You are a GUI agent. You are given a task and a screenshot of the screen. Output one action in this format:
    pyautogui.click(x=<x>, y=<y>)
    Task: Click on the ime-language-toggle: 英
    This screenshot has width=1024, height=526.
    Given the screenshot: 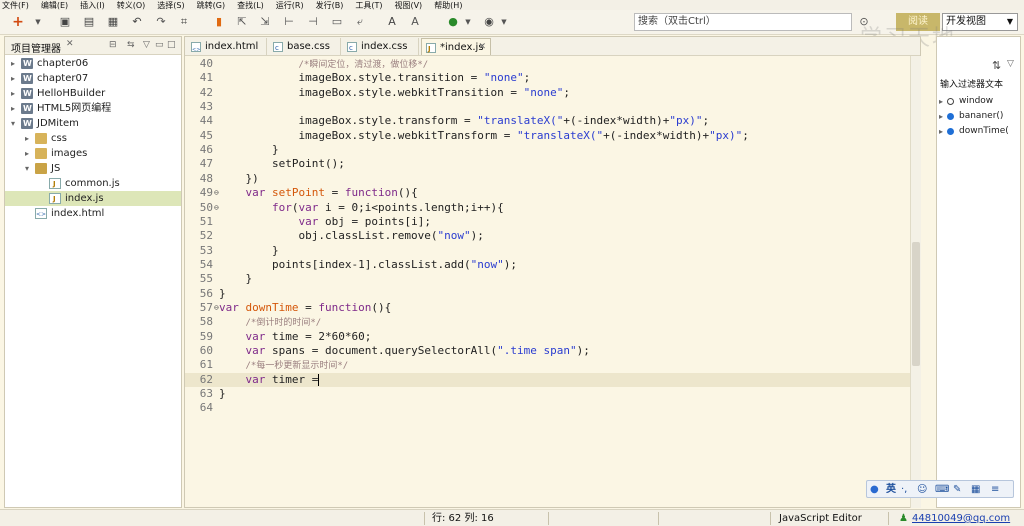 What is the action you would take?
    pyautogui.click(x=891, y=490)
    